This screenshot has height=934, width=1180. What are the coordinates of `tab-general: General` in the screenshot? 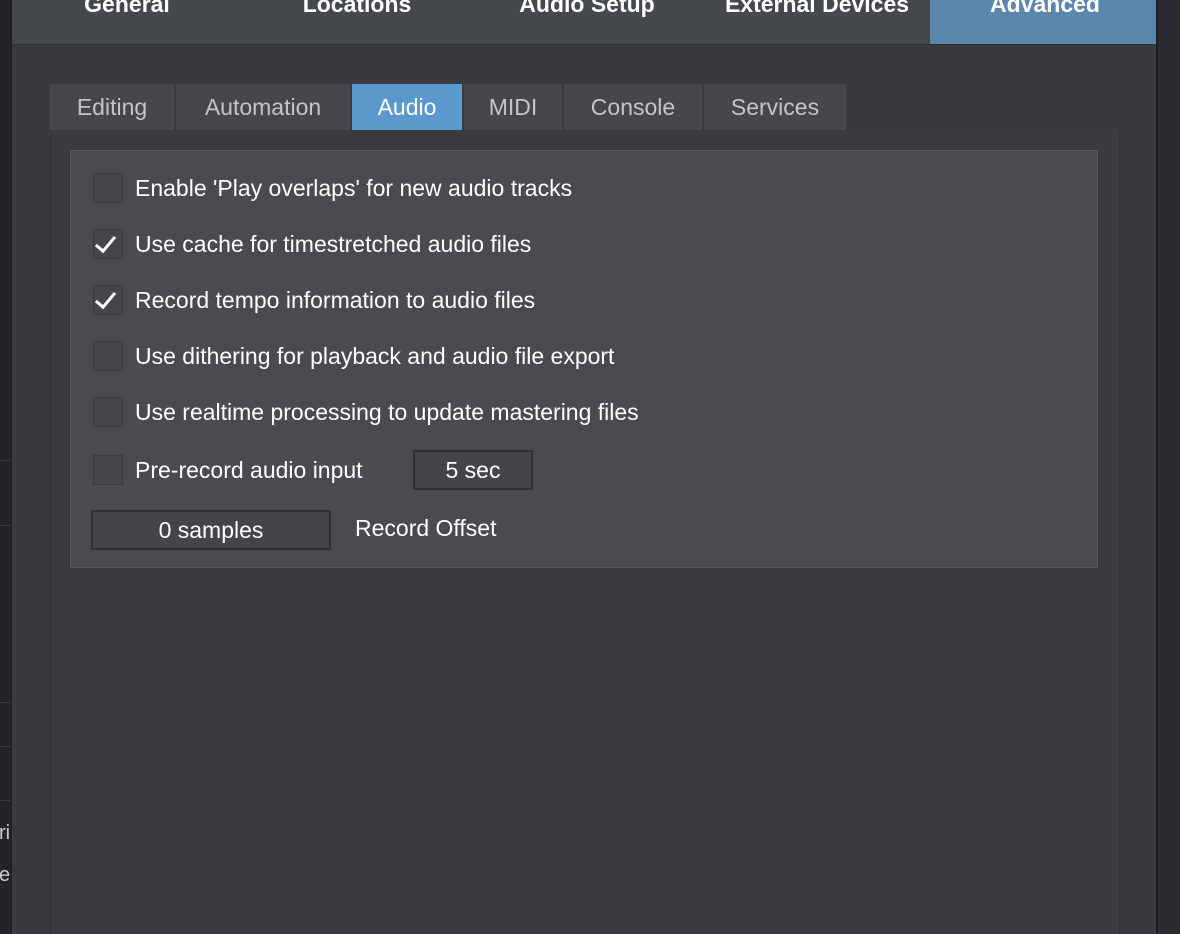 It's located at (127, 22).